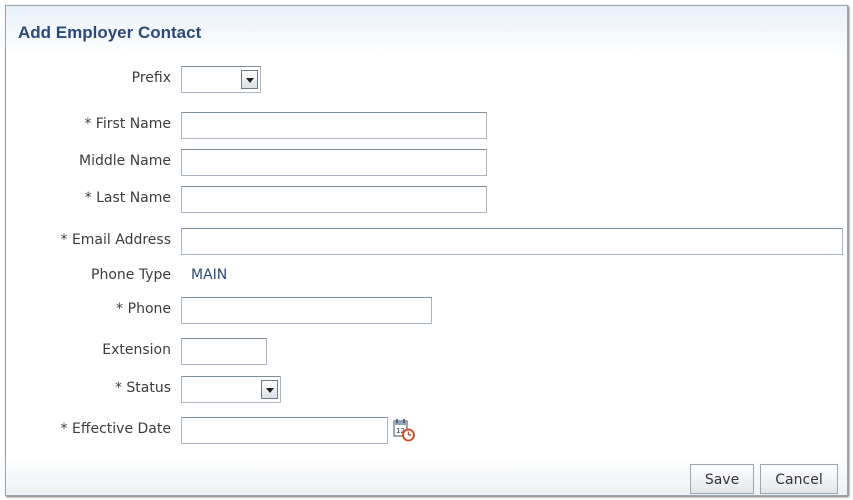 The image size is (853, 500). I want to click on email-address-input, so click(512, 241).